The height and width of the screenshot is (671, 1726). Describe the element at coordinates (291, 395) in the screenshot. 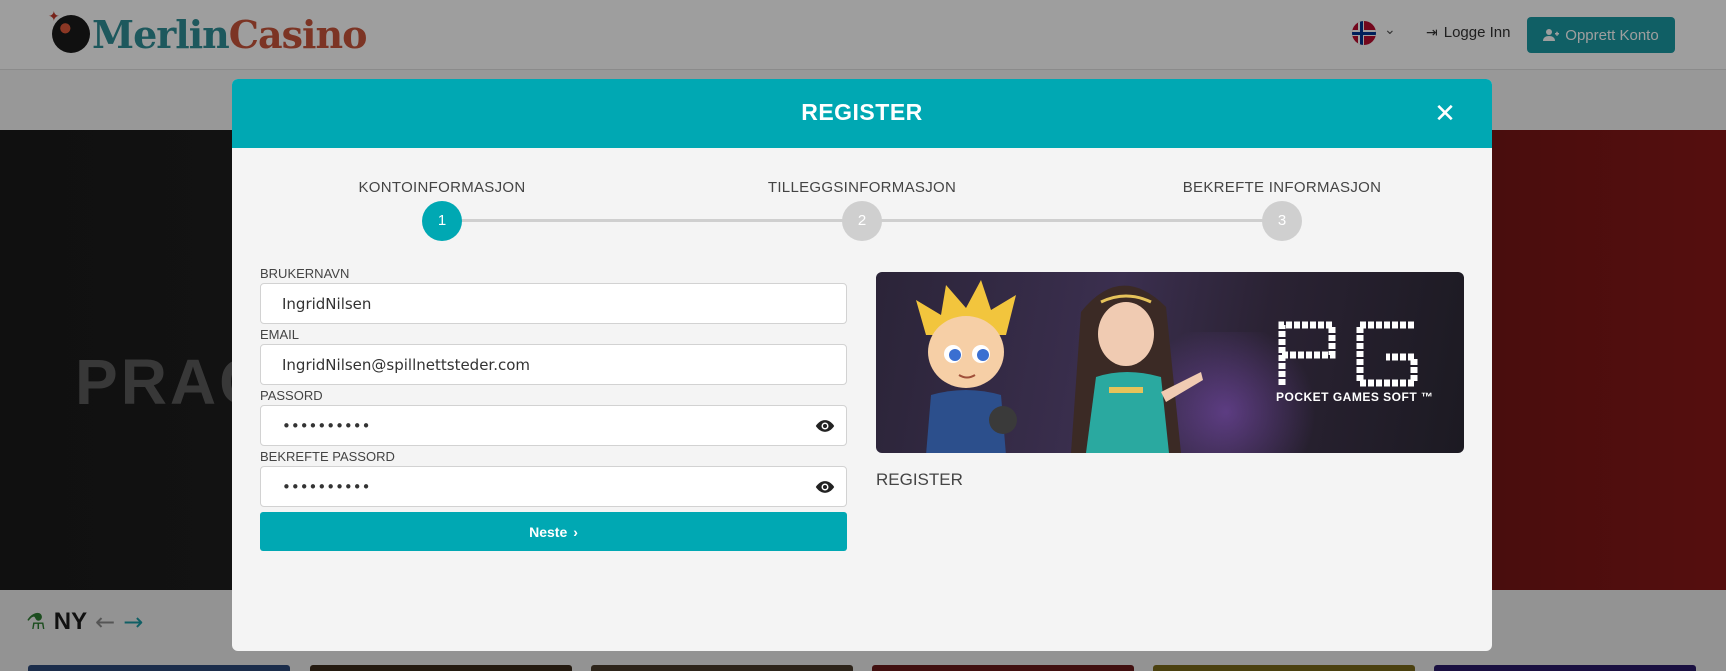

I see `password-label: PASSORD` at that location.